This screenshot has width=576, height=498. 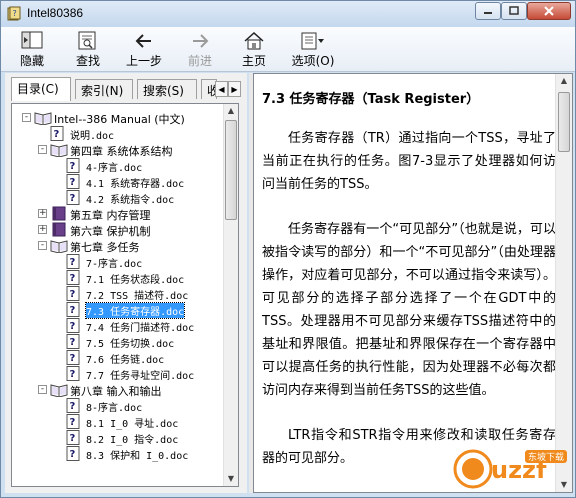 What do you see at coordinates (119, 262) in the screenshot?
I see `tree-topic: ? 7-序言.doc` at bounding box center [119, 262].